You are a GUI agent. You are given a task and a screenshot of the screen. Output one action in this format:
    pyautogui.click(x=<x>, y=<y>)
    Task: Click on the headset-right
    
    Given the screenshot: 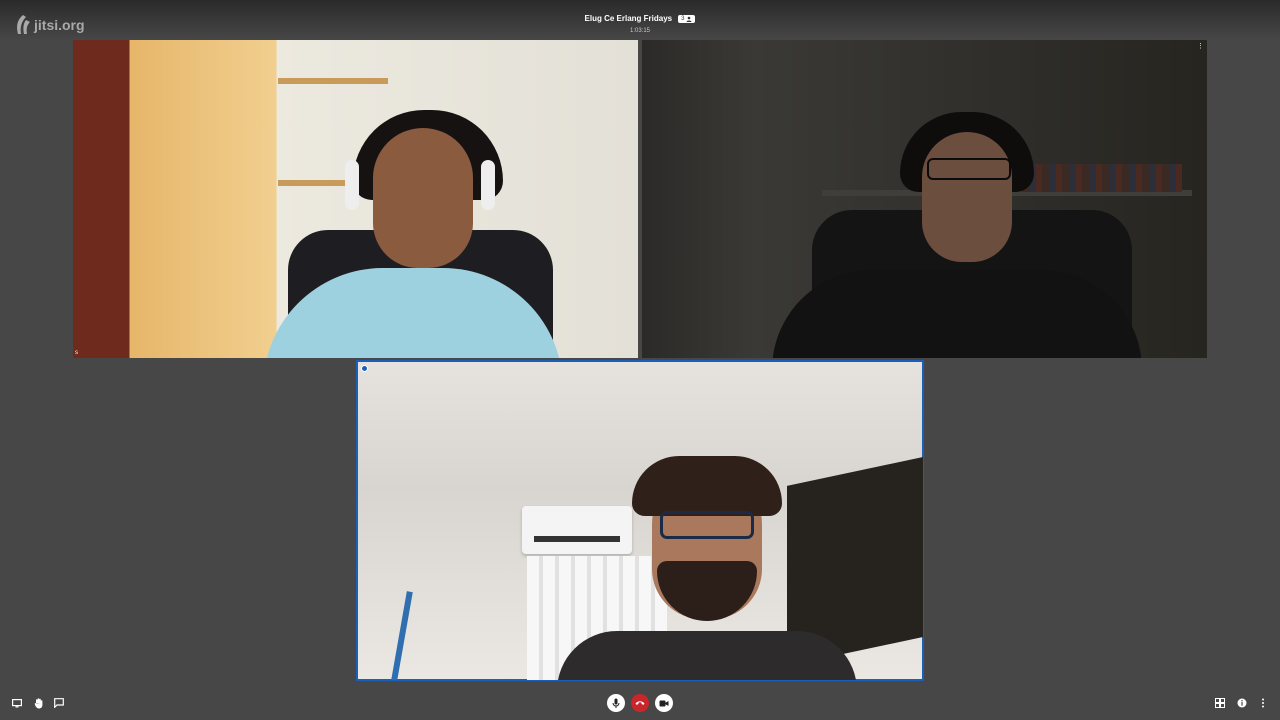 What is the action you would take?
    pyautogui.click(x=488, y=185)
    